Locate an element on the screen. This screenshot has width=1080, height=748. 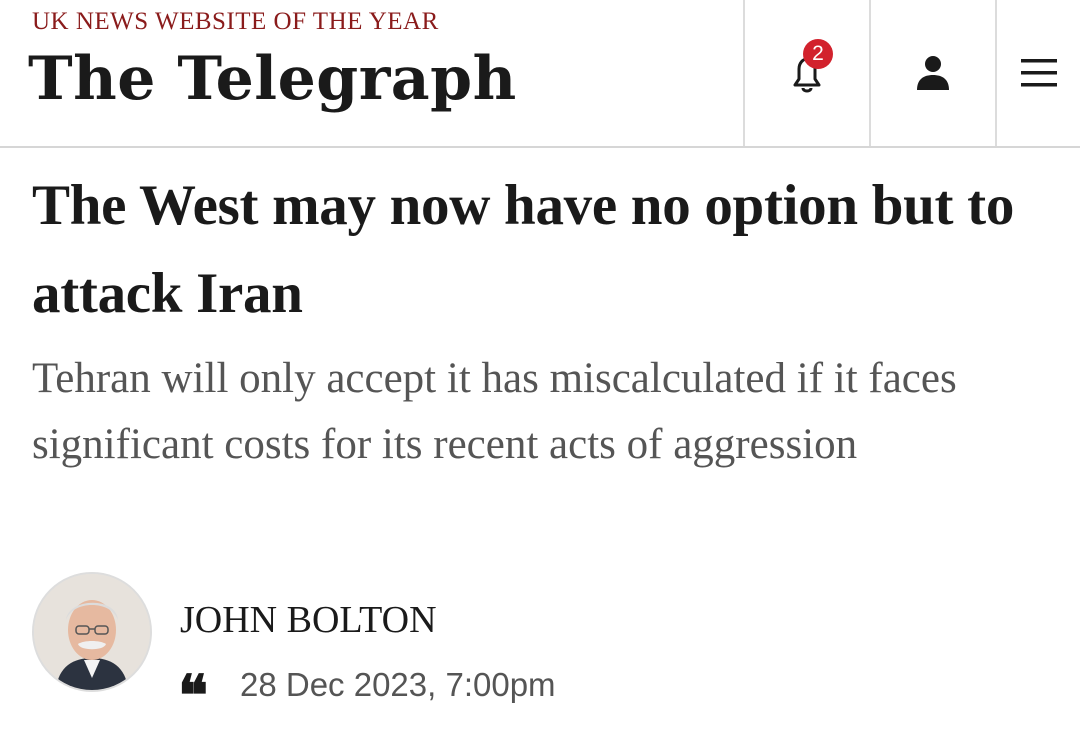
account-button is located at coordinates (932, 73).